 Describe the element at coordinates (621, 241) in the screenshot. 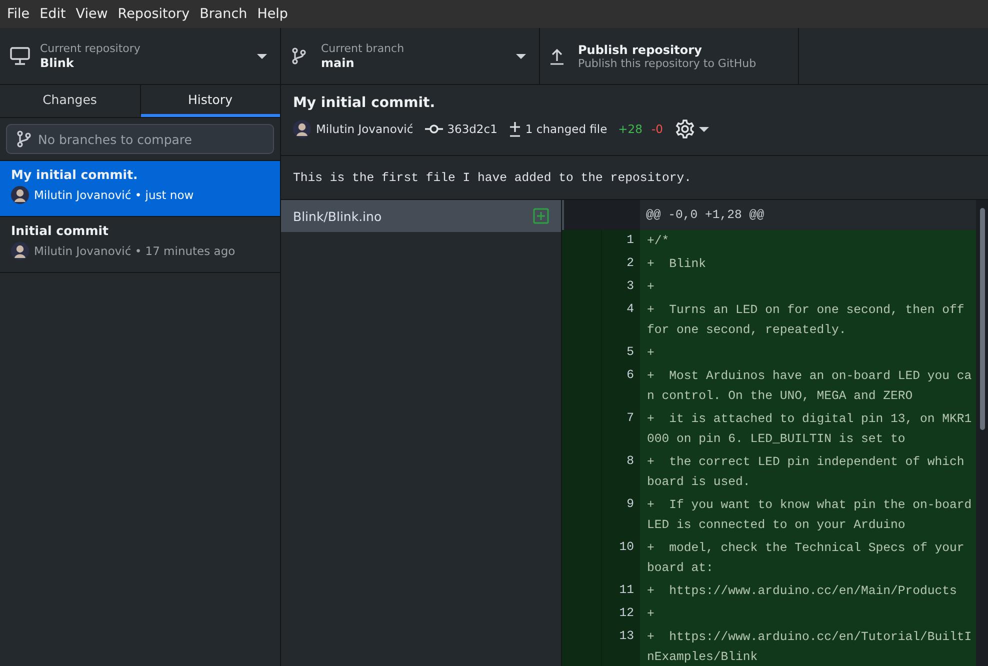

I see `line-number: 1` at that location.